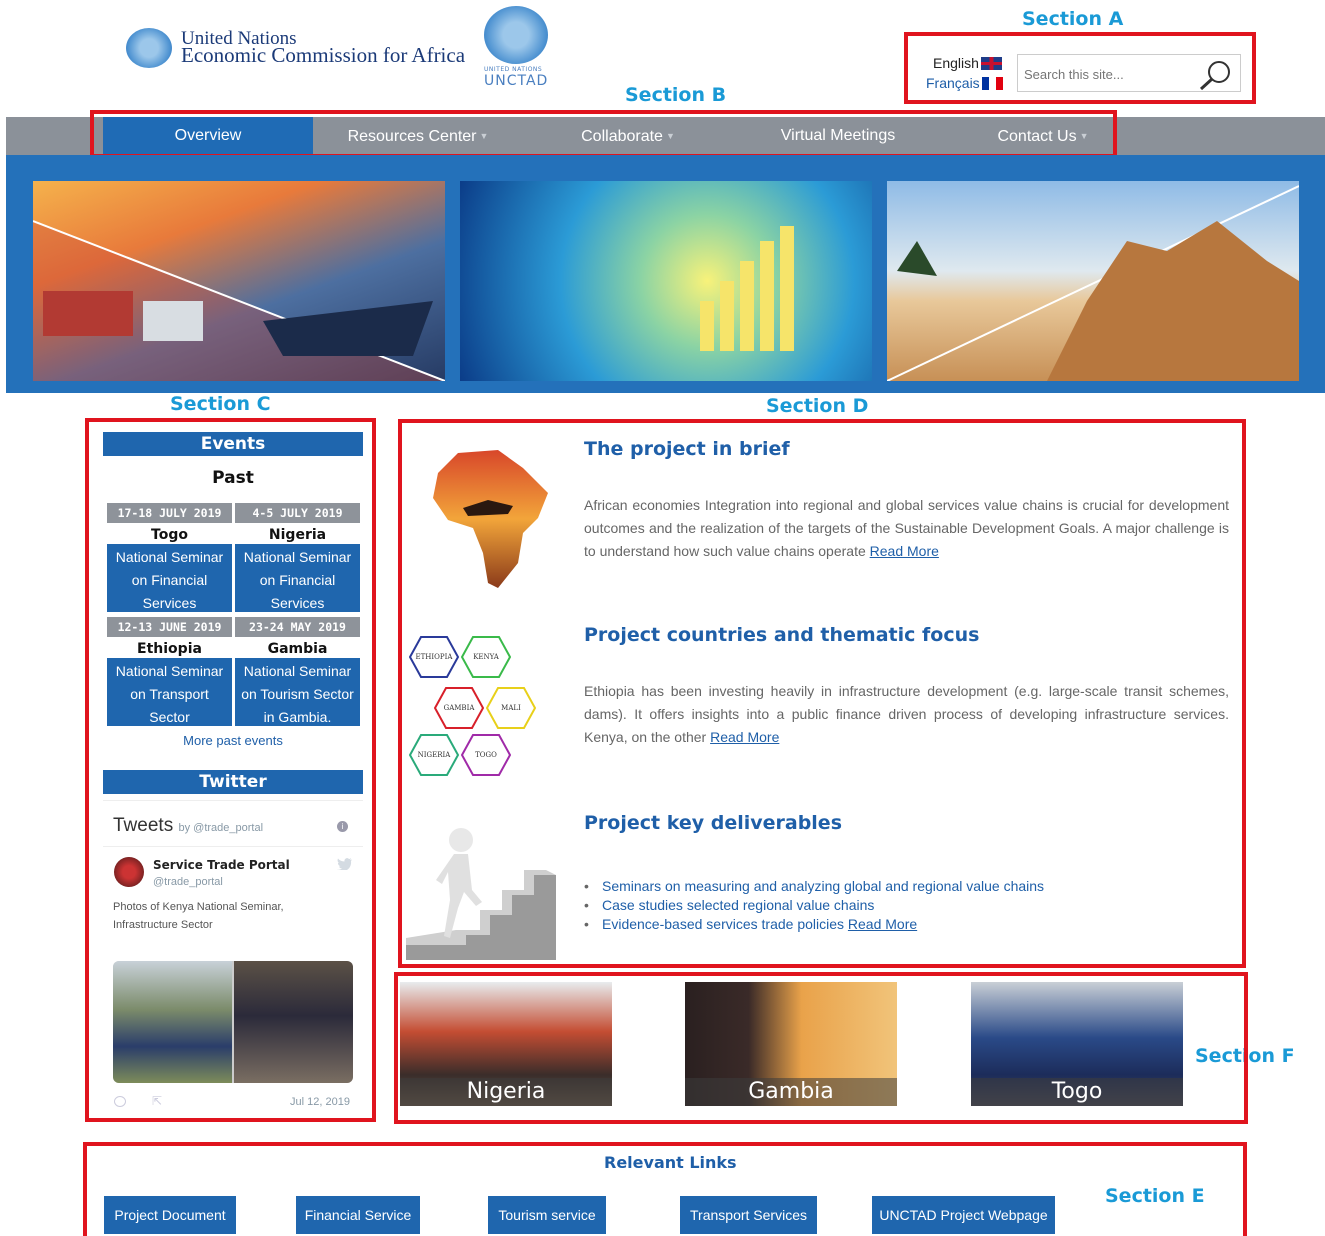 This screenshot has height=1236, width=1325. What do you see at coordinates (169, 717) in the screenshot?
I see `event-title-line: Sector` at bounding box center [169, 717].